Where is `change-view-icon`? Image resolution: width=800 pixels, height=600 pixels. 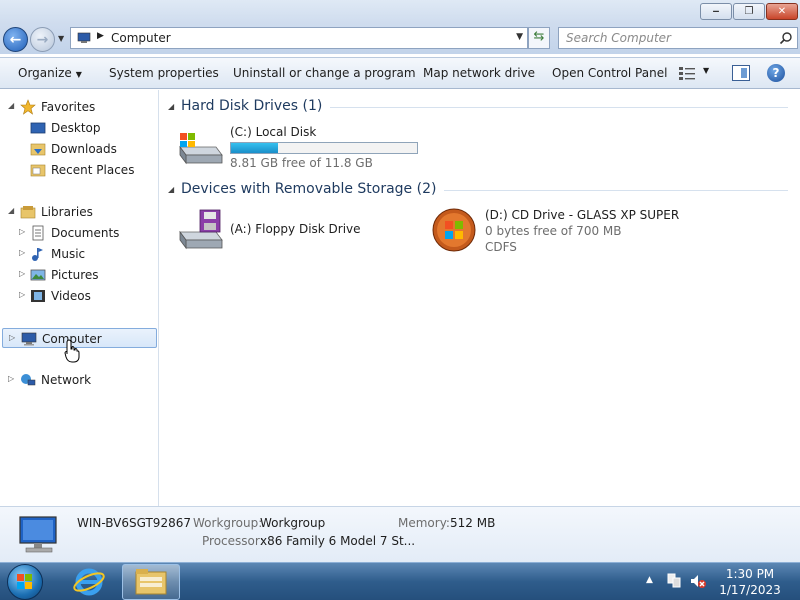
change-view-icon is located at coordinates (687, 73).